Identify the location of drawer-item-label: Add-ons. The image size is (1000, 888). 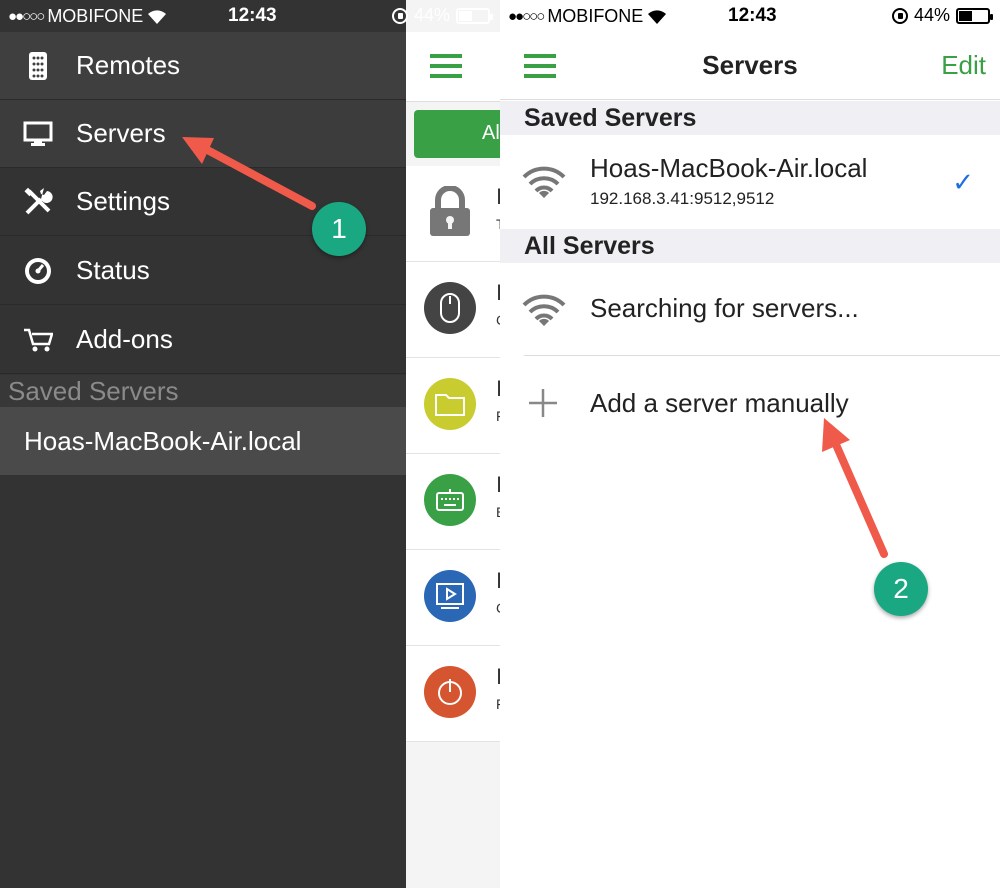
(124, 339).